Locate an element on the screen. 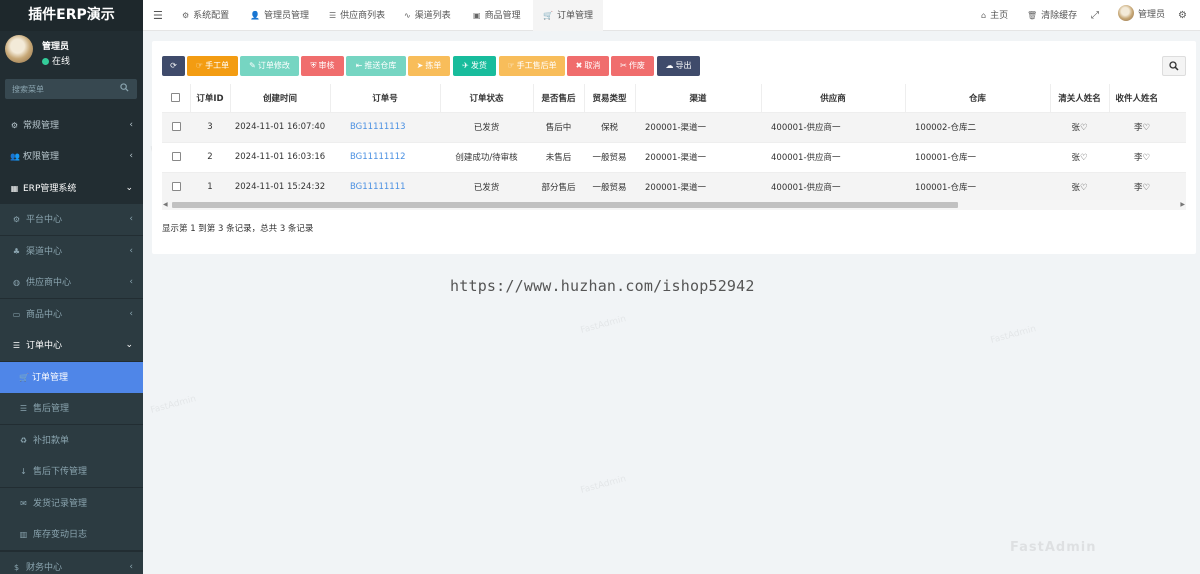 The height and width of the screenshot is (574, 1200). edit-order-button: ✎ 订单修改 is located at coordinates (269, 66).